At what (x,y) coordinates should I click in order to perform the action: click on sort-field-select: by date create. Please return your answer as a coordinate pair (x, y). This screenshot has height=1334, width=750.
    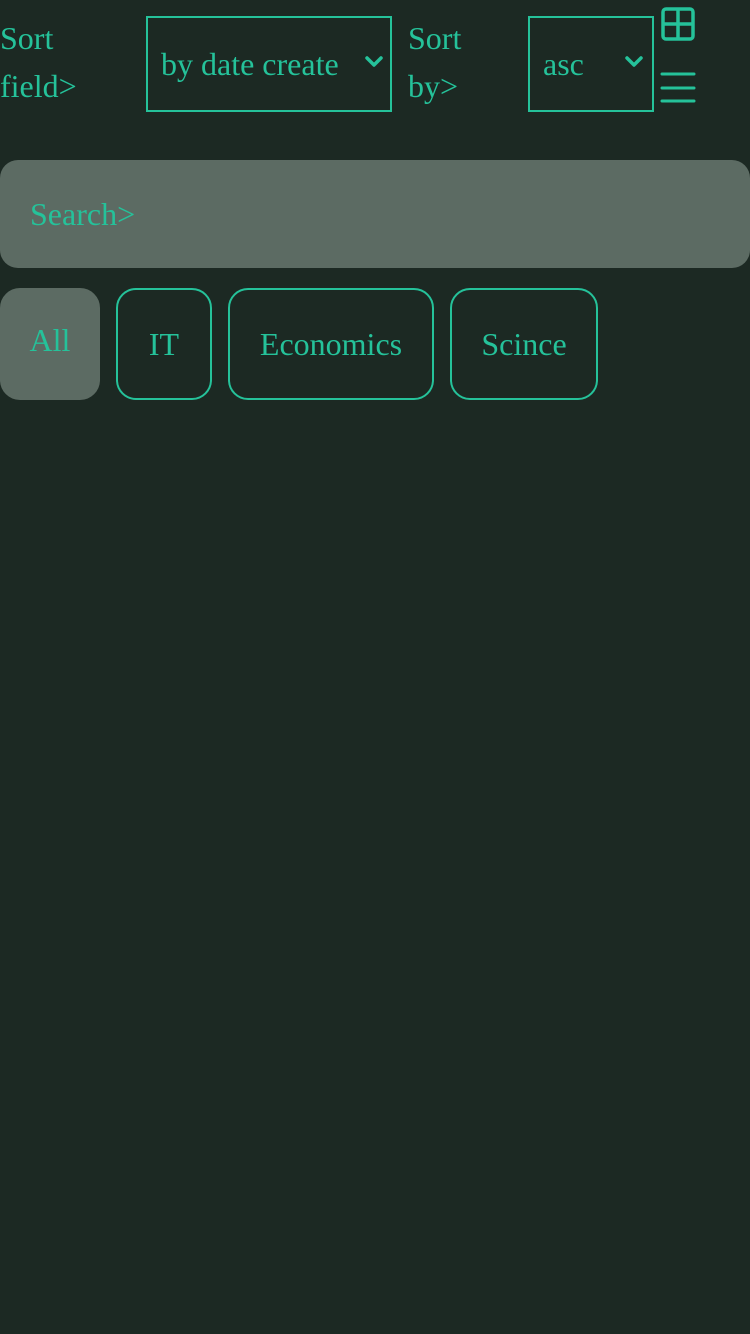
    Looking at the image, I should click on (269, 64).